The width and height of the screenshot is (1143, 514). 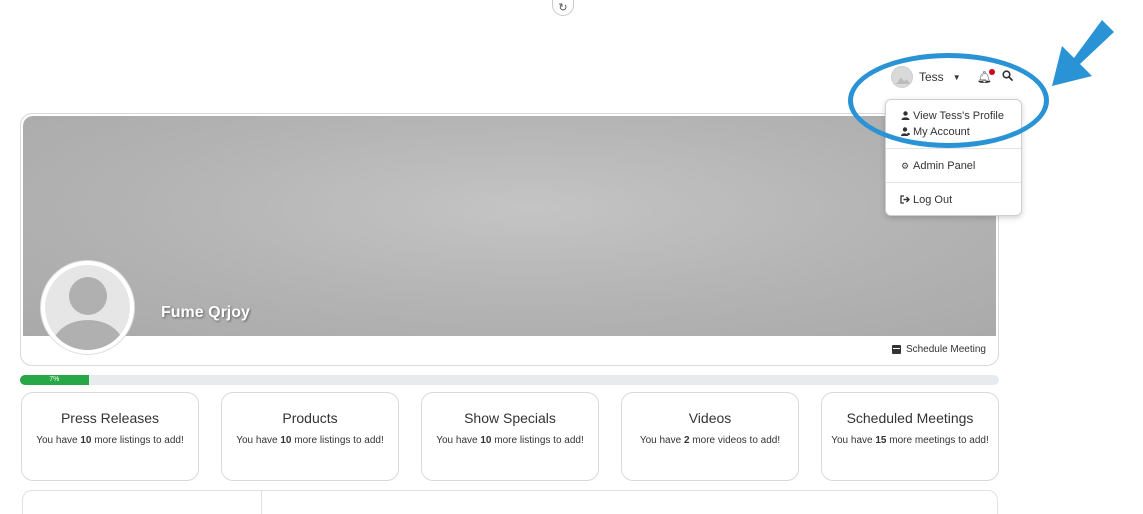 I want to click on stat-title: Videos, so click(x=710, y=418).